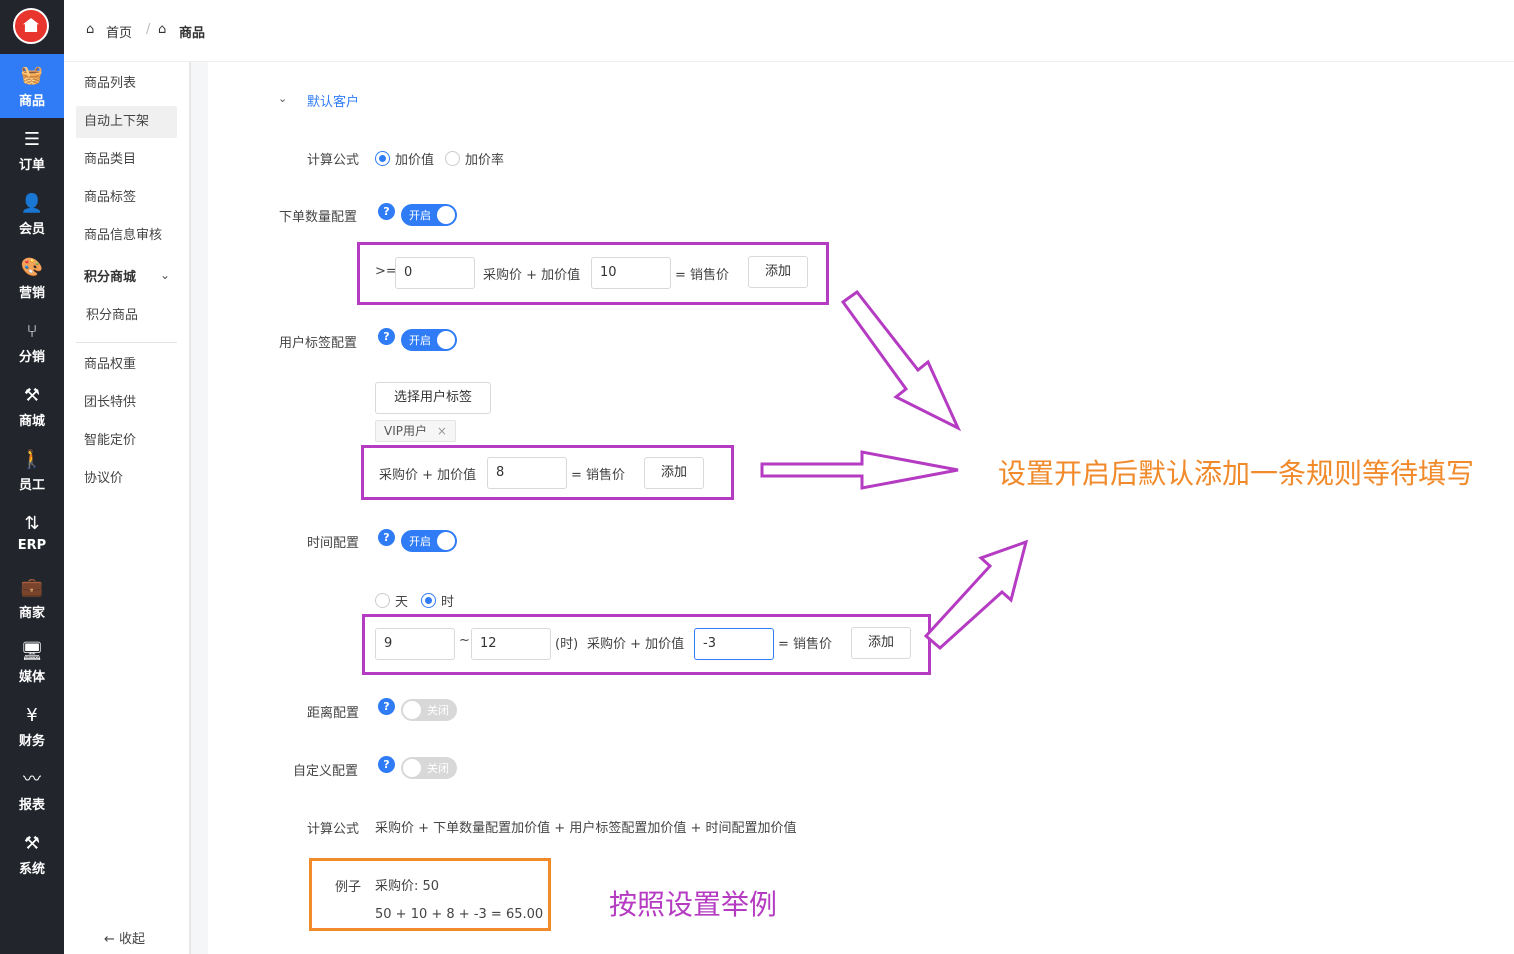 The width and height of the screenshot is (1514, 954). What do you see at coordinates (382, 600) in the screenshot?
I see `radio-day` at bounding box center [382, 600].